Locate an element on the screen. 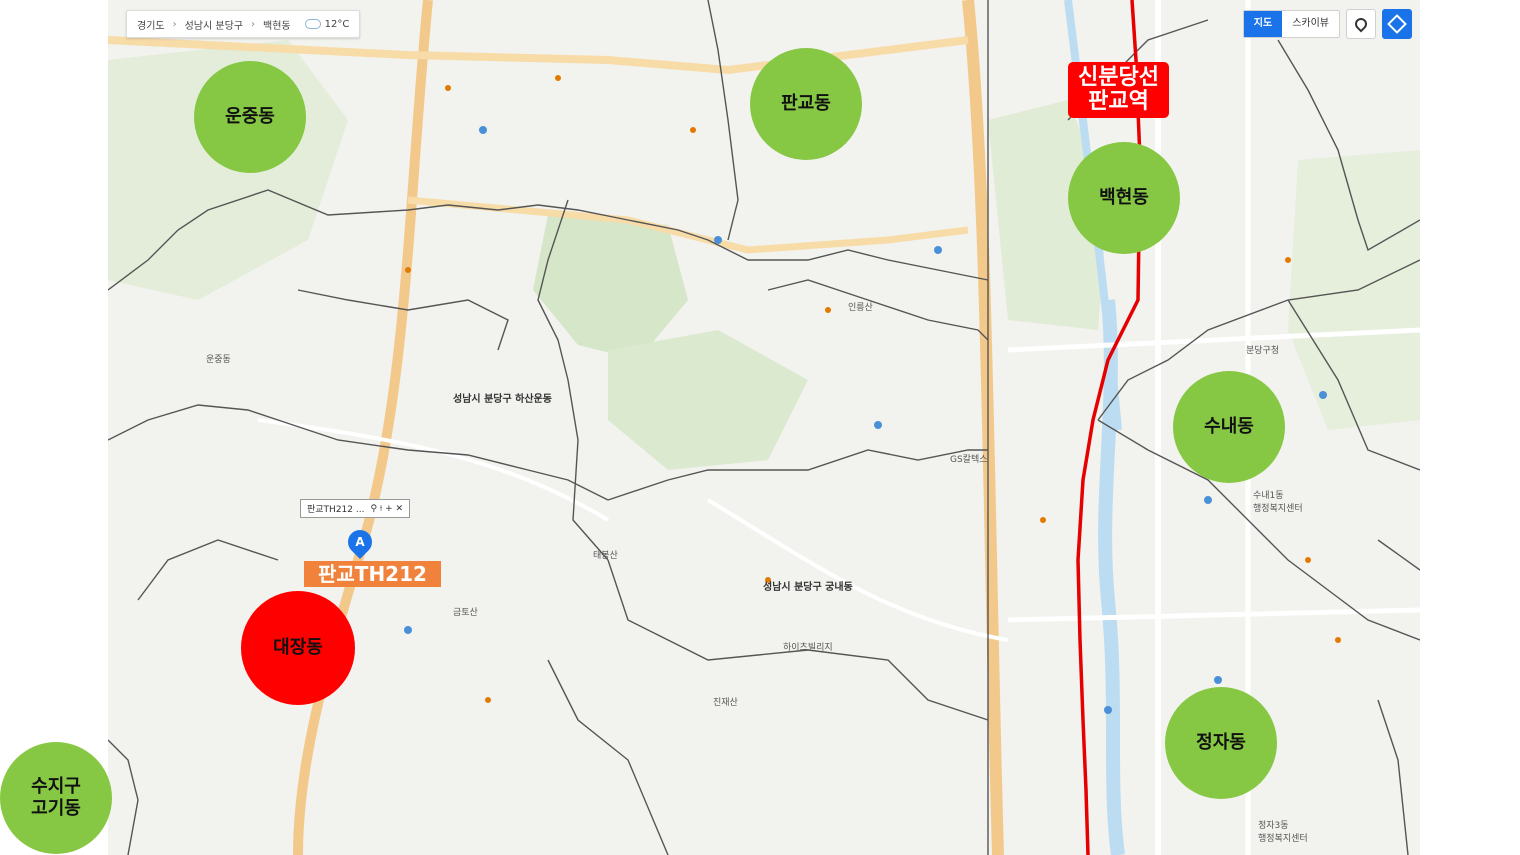 This screenshot has height=855, width=1520. label-sunae-center: 수내1동 행정복지센터 is located at coordinates (1278, 502).